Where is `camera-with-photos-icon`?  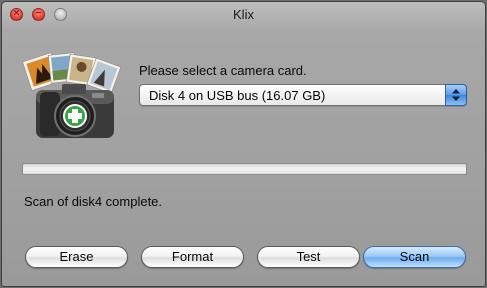
camera-with-photos-icon is located at coordinates (72, 95).